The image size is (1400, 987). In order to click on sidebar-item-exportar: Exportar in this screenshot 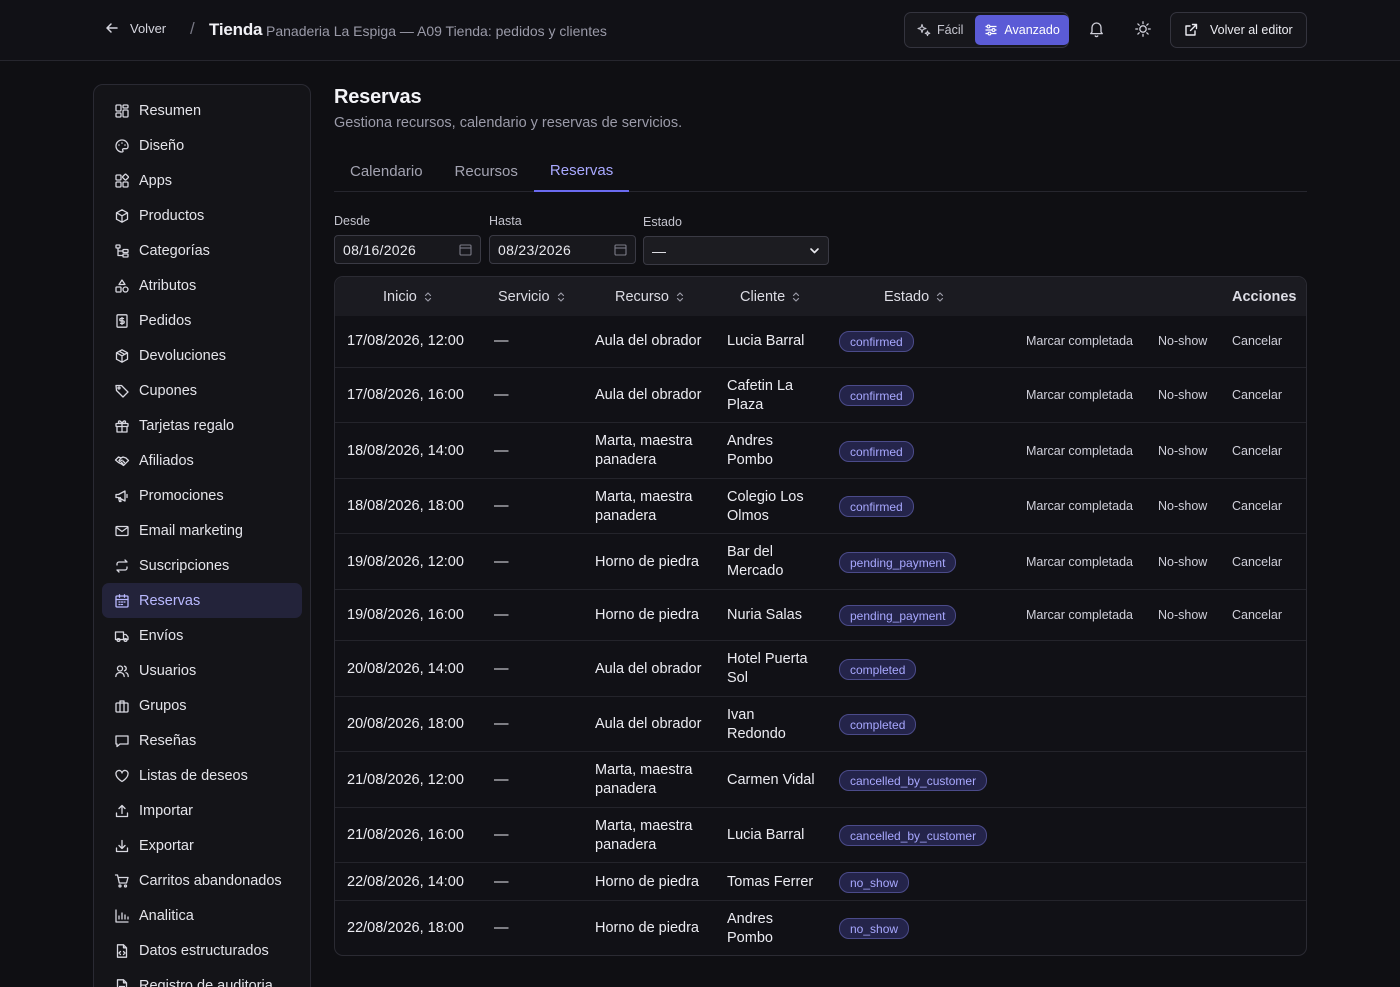, I will do `click(202, 845)`.